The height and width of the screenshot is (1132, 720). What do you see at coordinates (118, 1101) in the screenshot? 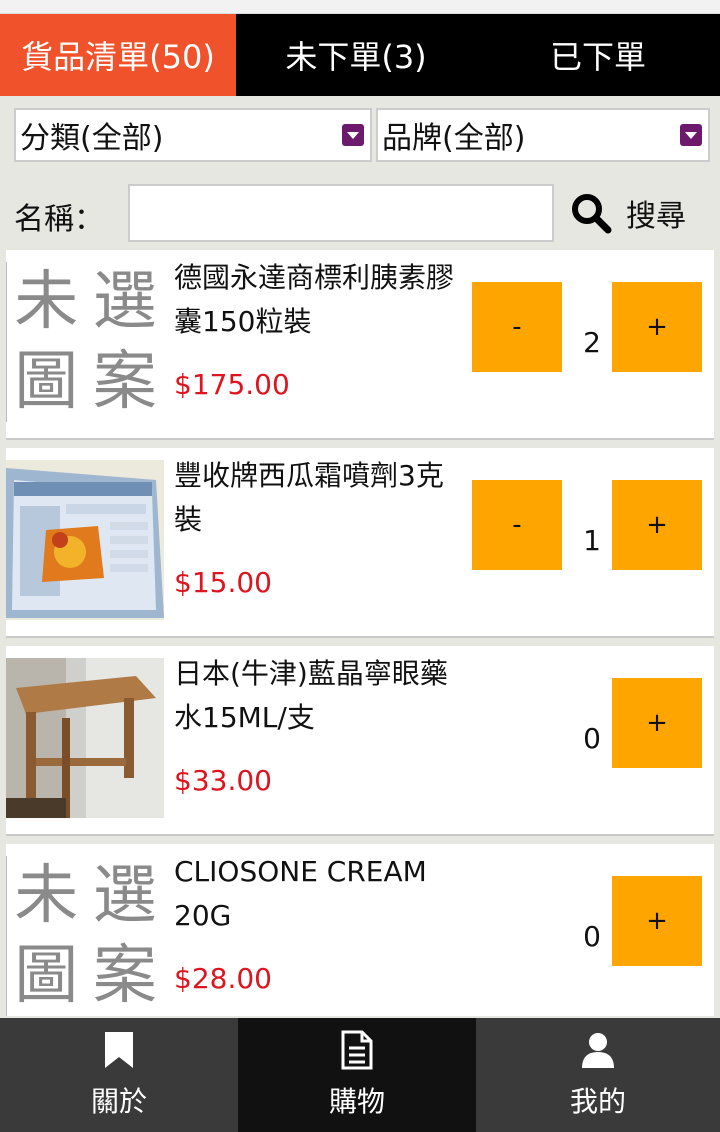
I see `nav-about-label: 關於` at bounding box center [118, 1101].